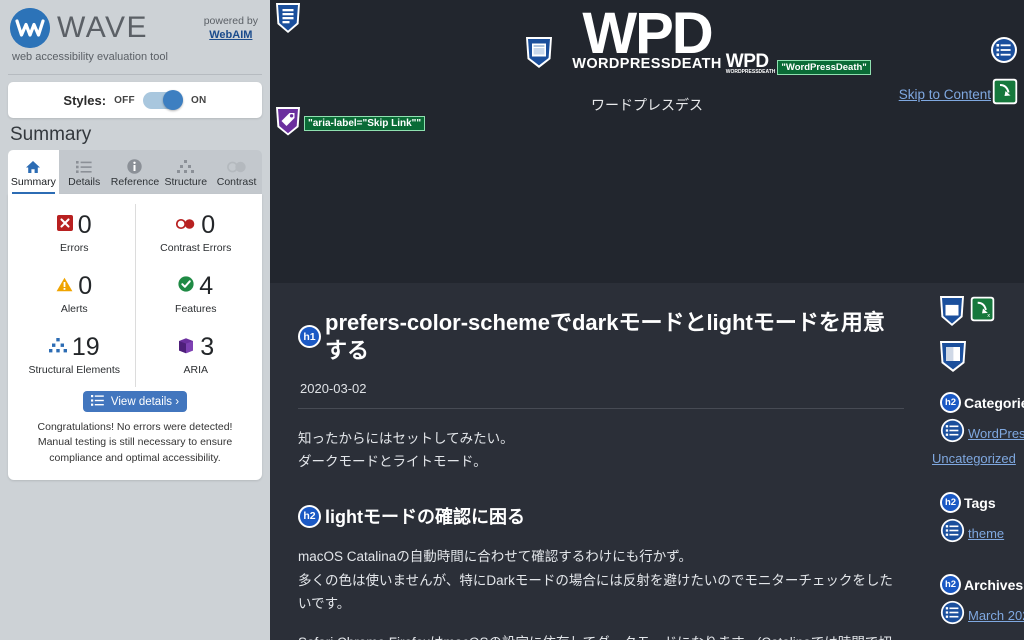 The height and width of the screenshot is (640, 1024). I want to click on view-details-label: View details ›, so click(145, 401).